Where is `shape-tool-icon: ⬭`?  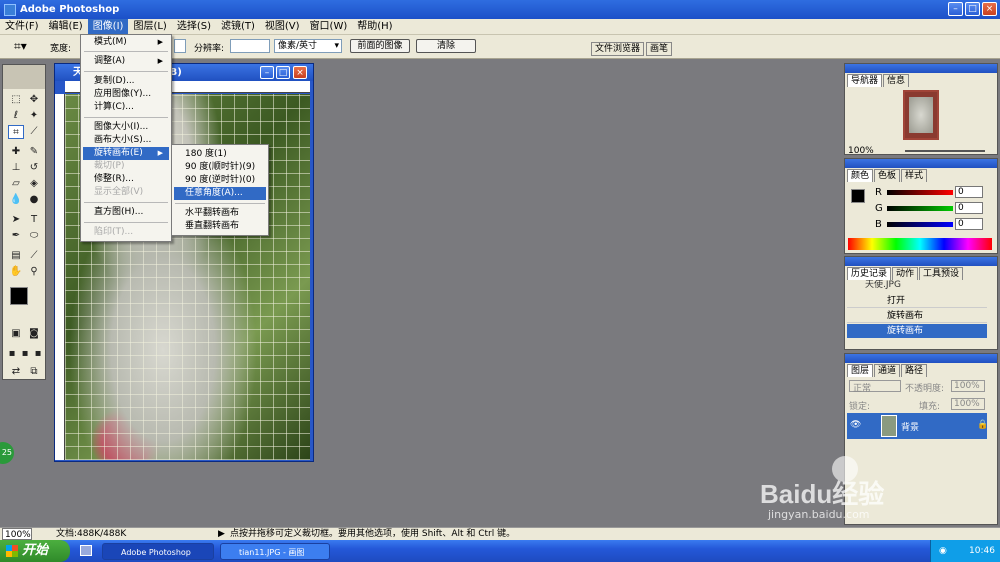 shape-tool-icon: ⬭ is located at coordinates (34, 236).